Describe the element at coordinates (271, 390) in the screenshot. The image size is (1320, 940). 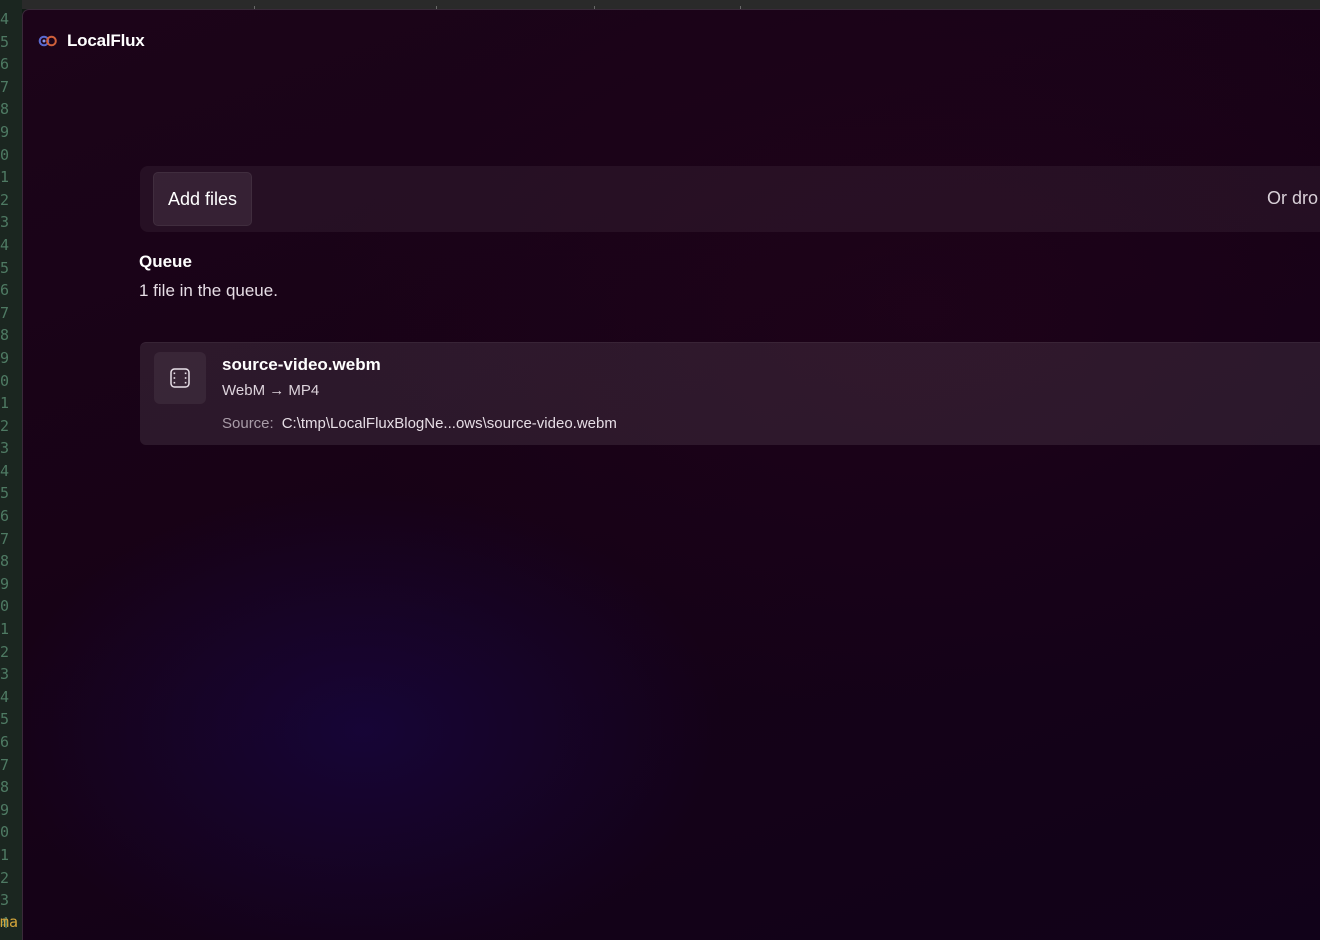
I see `conversion-format: WebM → MP4` at that location.